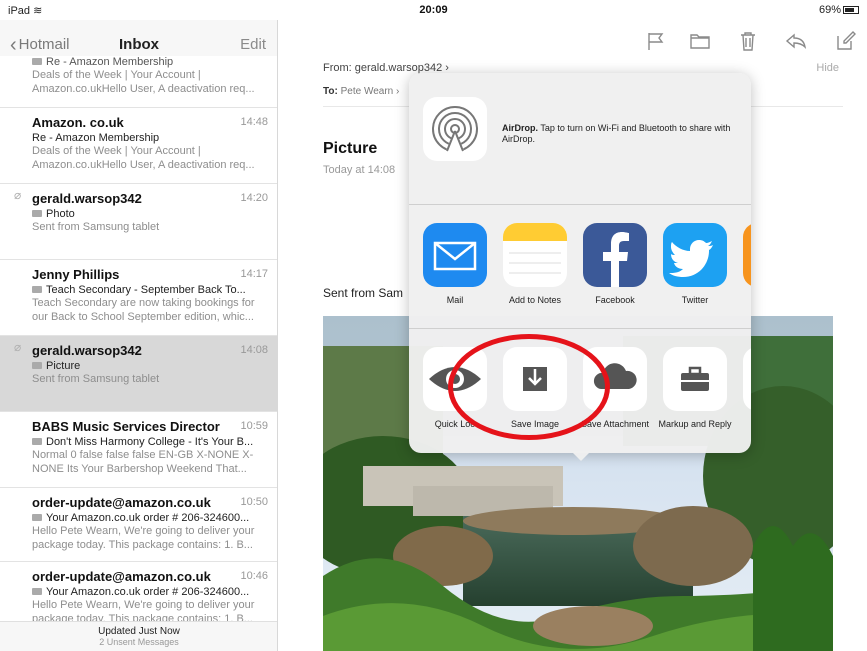 Image resolution: width=867 pixels, height=651 pixels. Describe the element at coordinates (254, 426) in the screenshot. I see `timestamp: 10:59` at that location.